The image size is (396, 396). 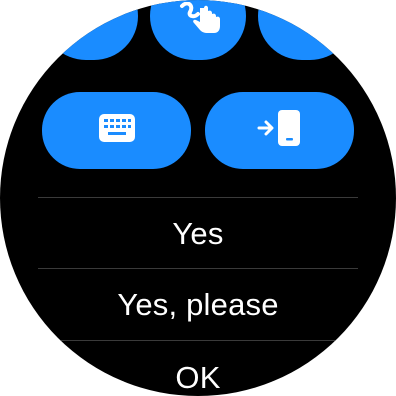 I want to click on voice-input-button, so click(x=90, y=30).